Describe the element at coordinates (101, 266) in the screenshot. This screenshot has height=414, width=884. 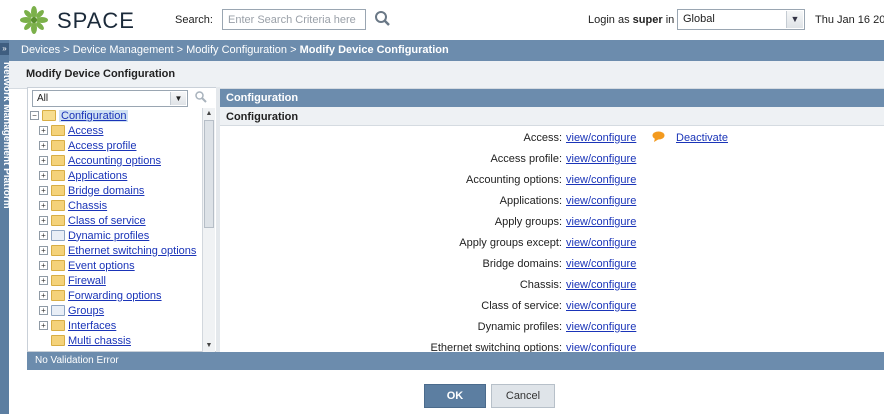
I see `tree-item-label: Event options` at that location.